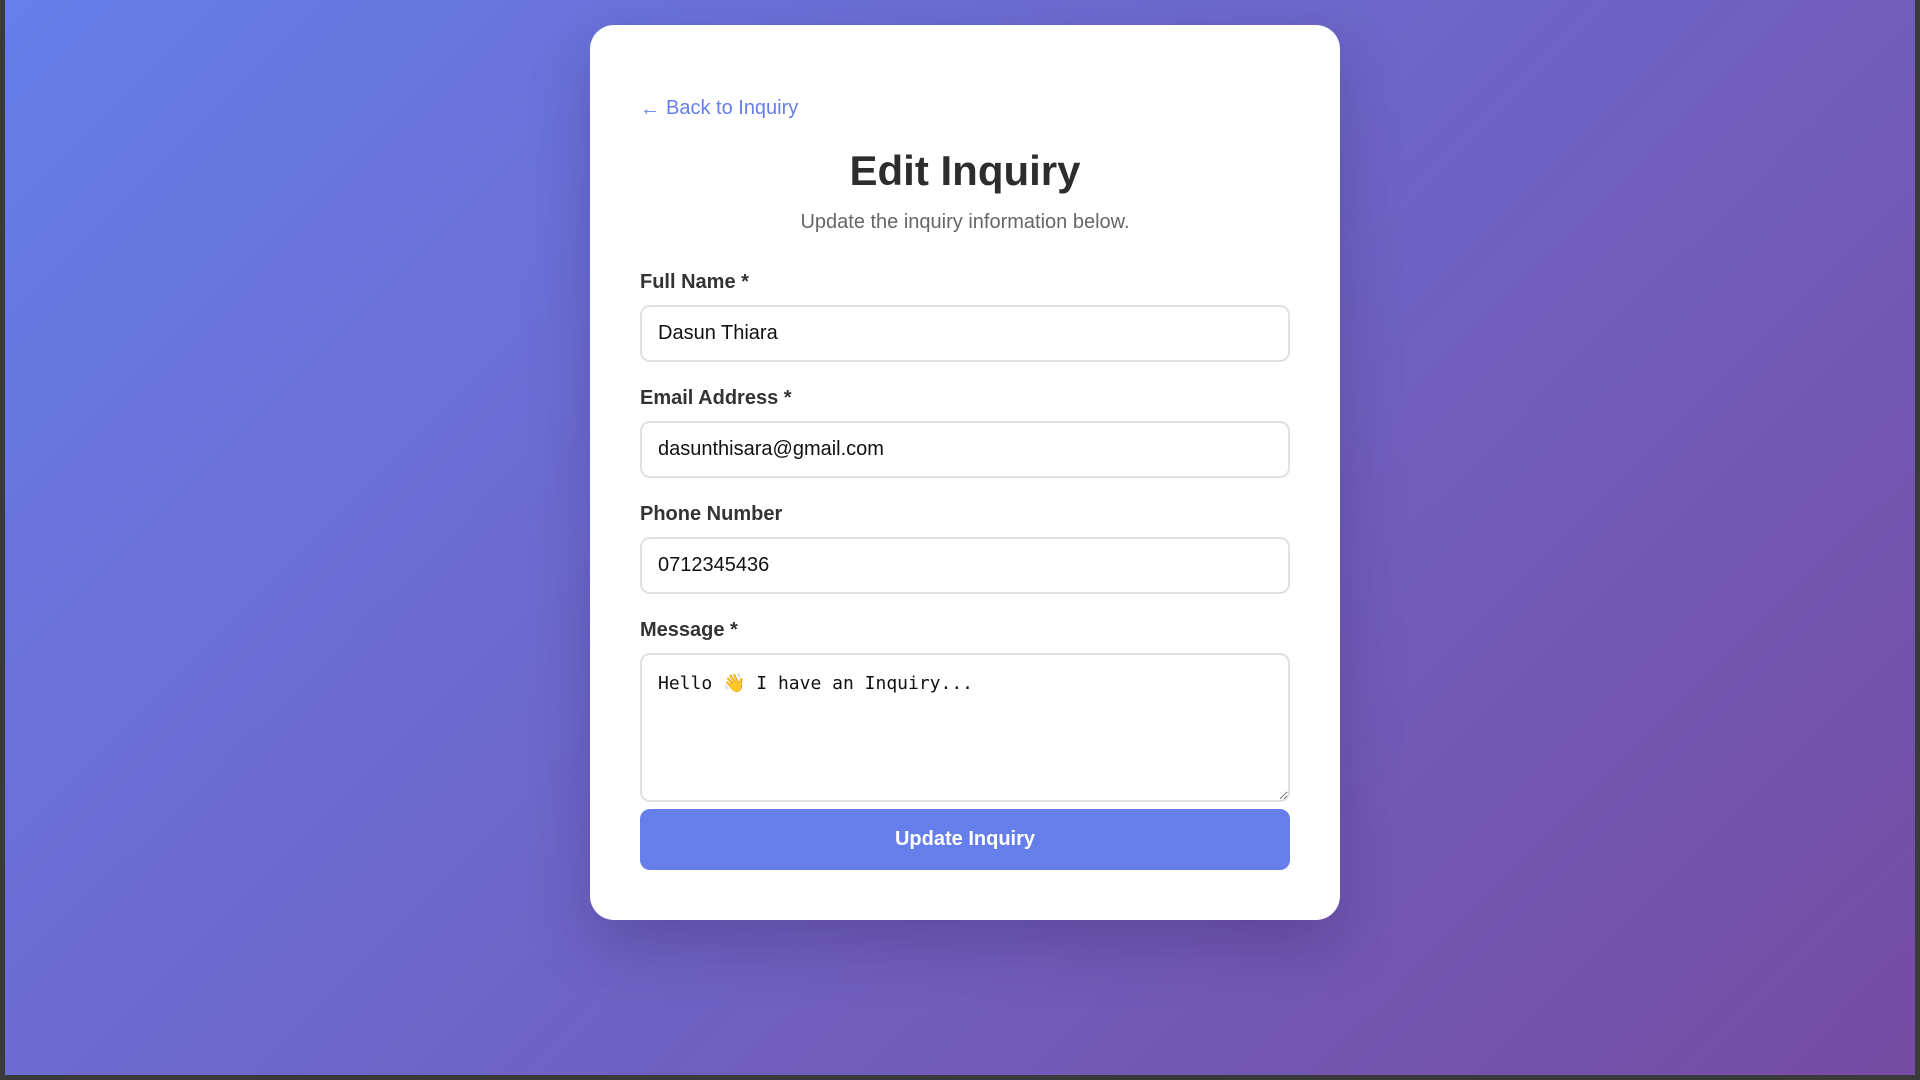 The width and height of the screenshot is (1920, 1080). Describe the element at coordinates (965, 449) in the screenshot. I see `email-input` at that location.